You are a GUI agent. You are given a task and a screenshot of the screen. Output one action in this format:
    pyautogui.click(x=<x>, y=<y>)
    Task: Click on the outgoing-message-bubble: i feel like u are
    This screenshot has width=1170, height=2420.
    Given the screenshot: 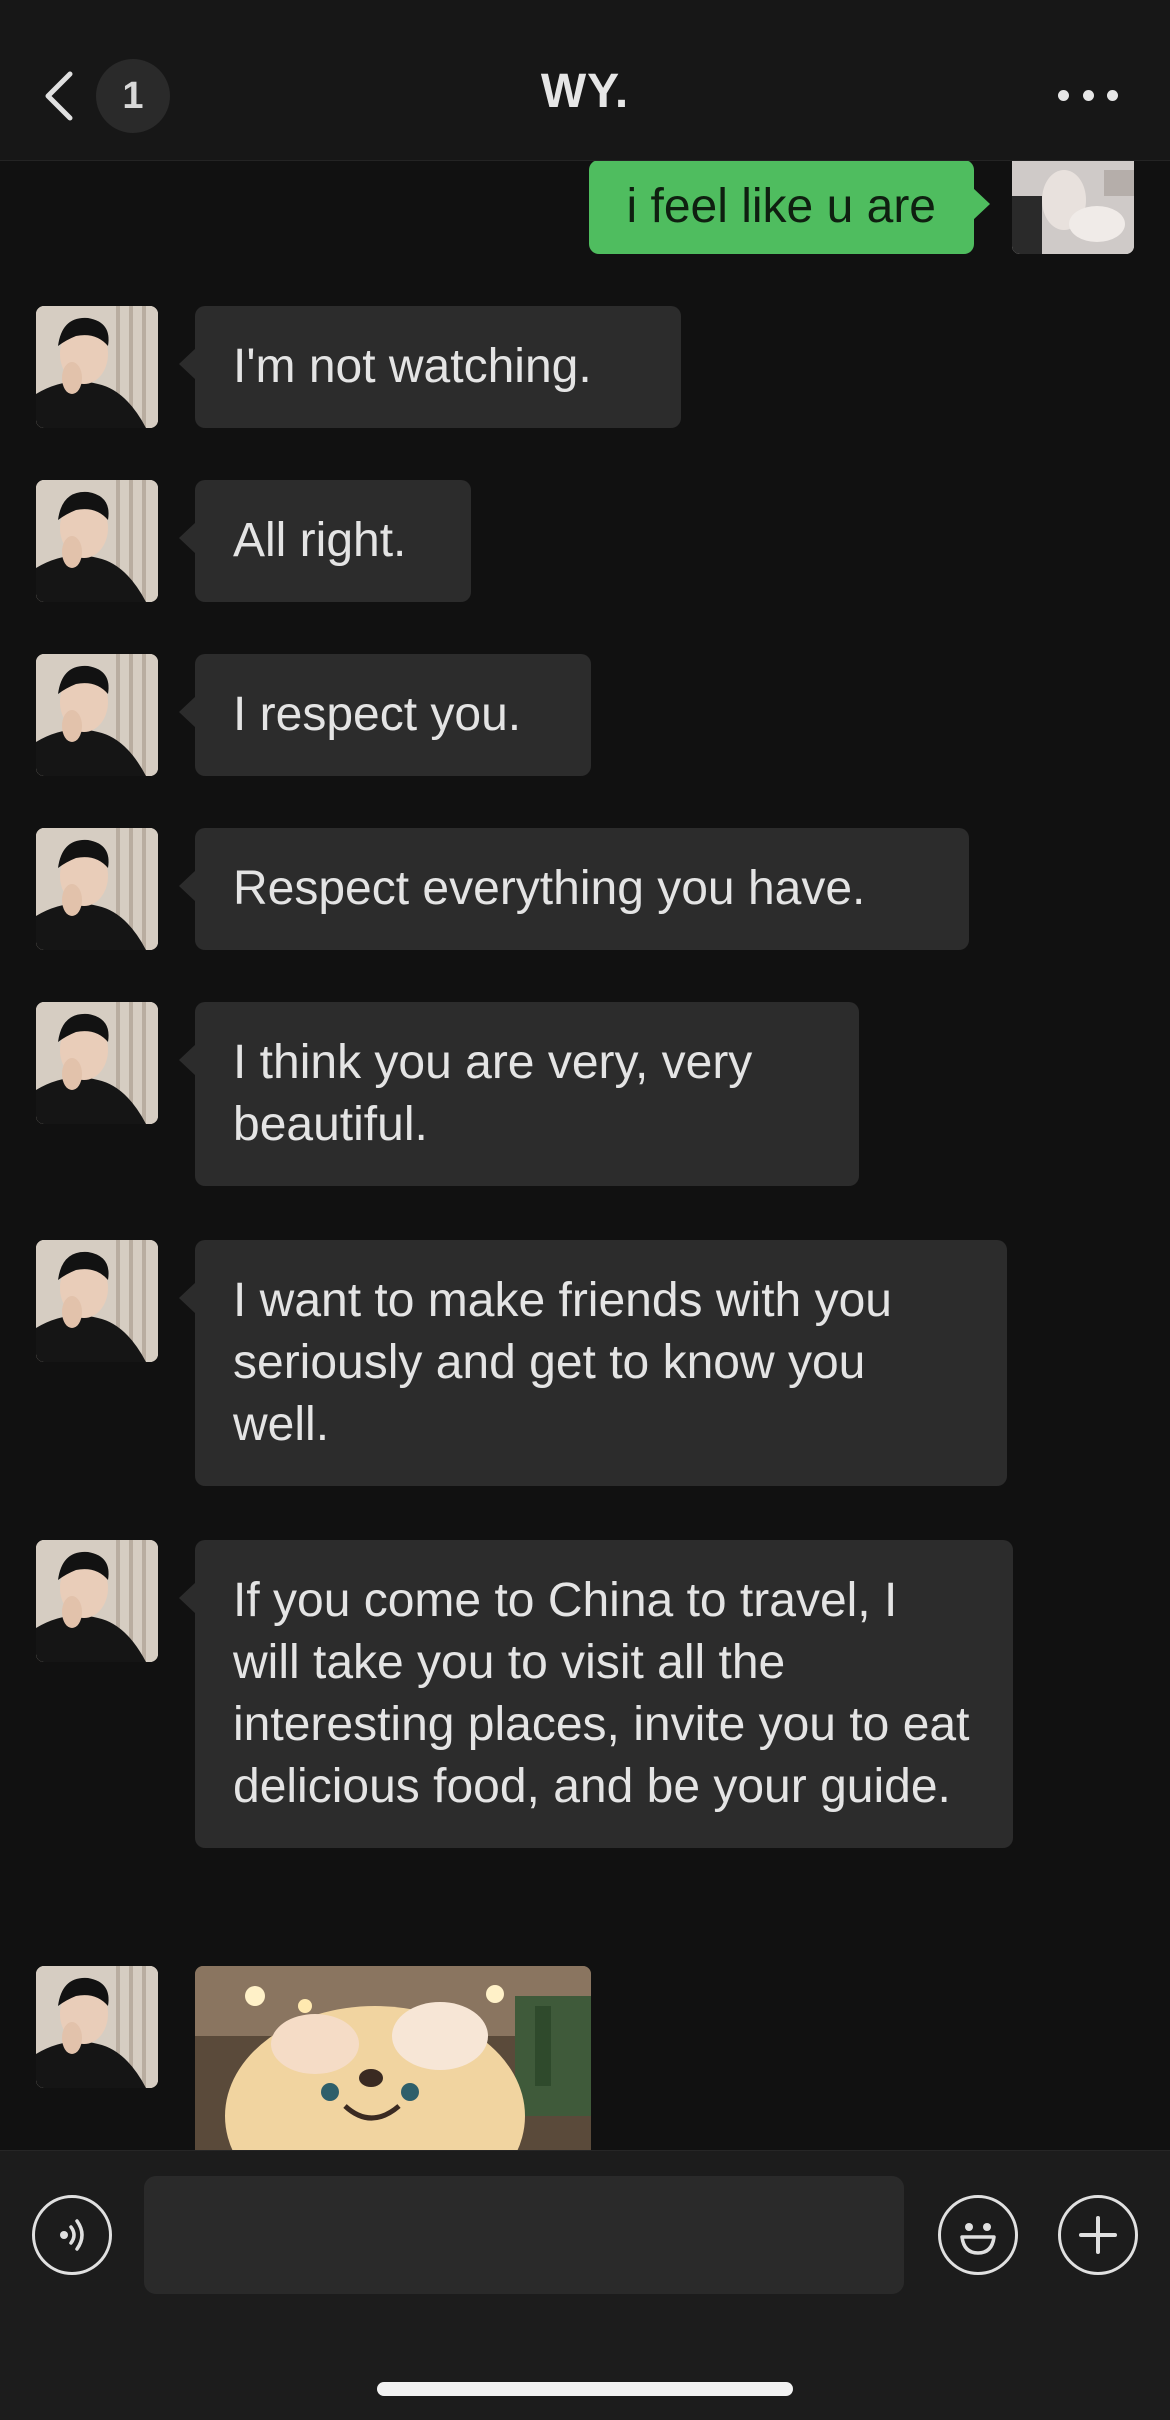 What is the action you would take?
    pyautogui.click(x=789, y=207)
    